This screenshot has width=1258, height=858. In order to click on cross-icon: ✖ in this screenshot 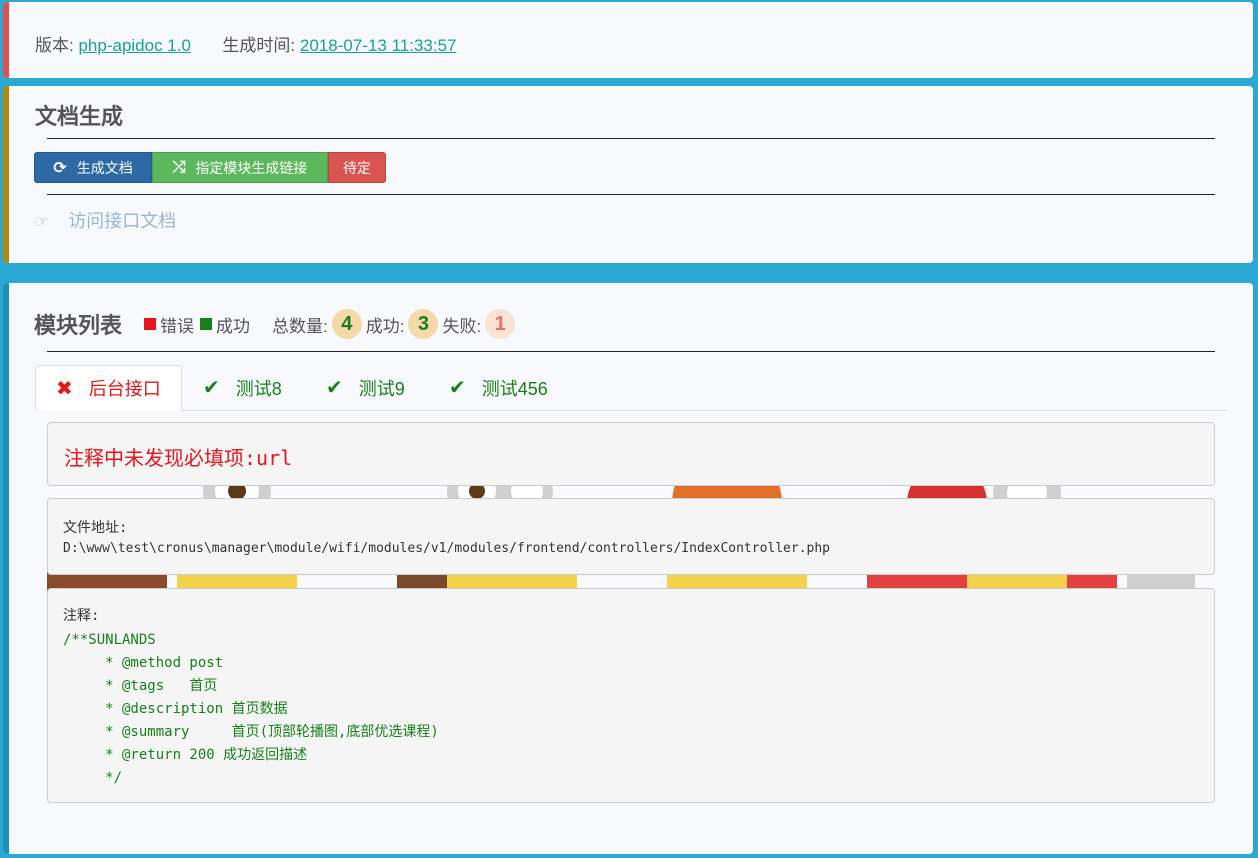, I will do `click(64, 388)`.